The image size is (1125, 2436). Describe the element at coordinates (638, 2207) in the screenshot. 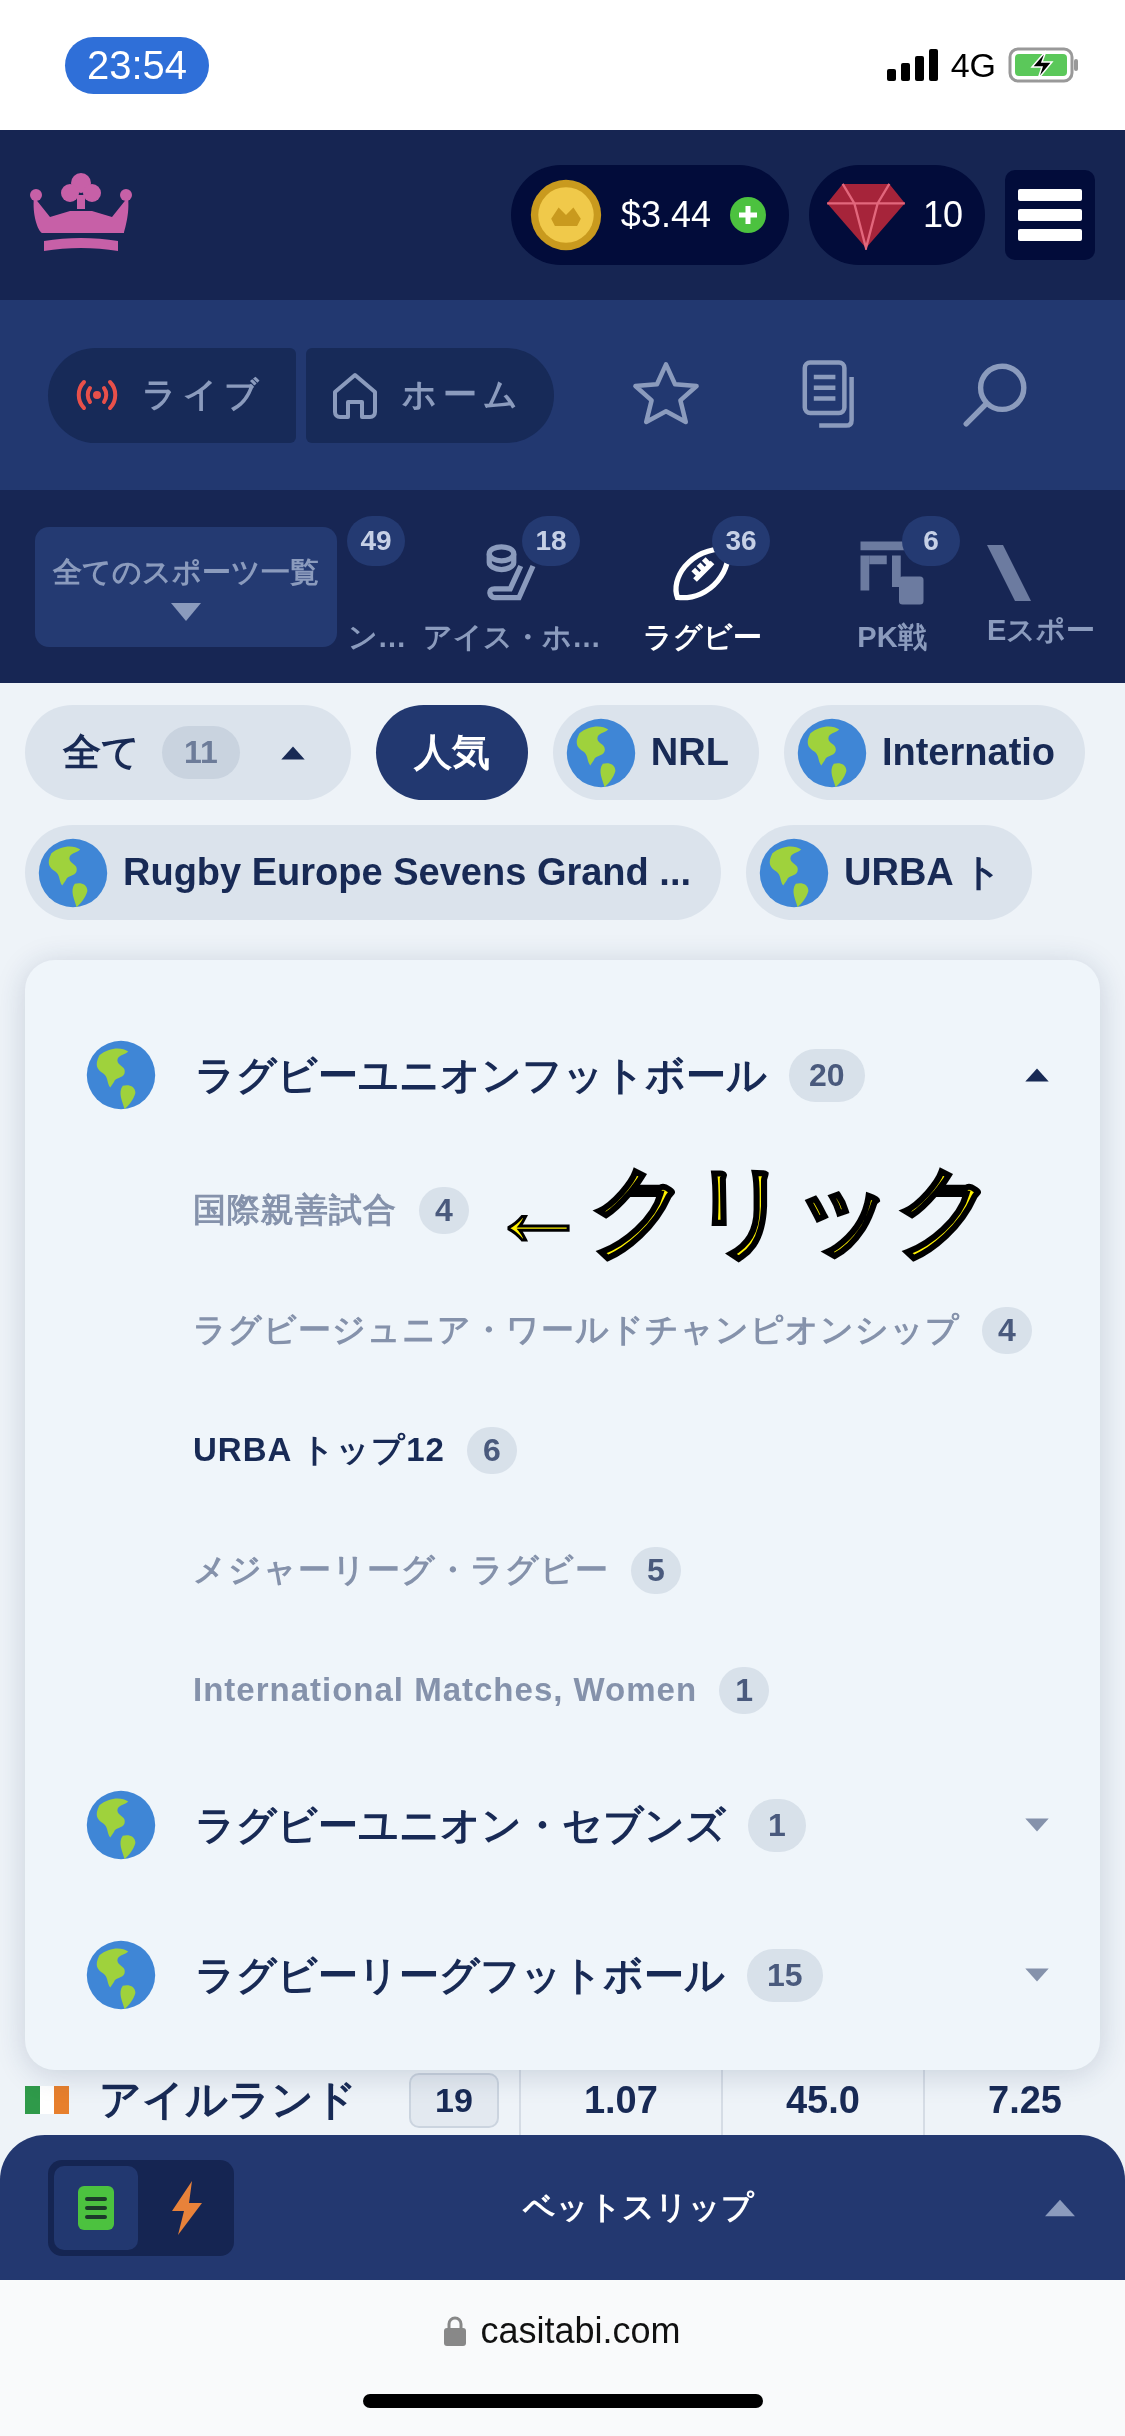

I see `bet-slip-title: ベットスリップ` at that location.